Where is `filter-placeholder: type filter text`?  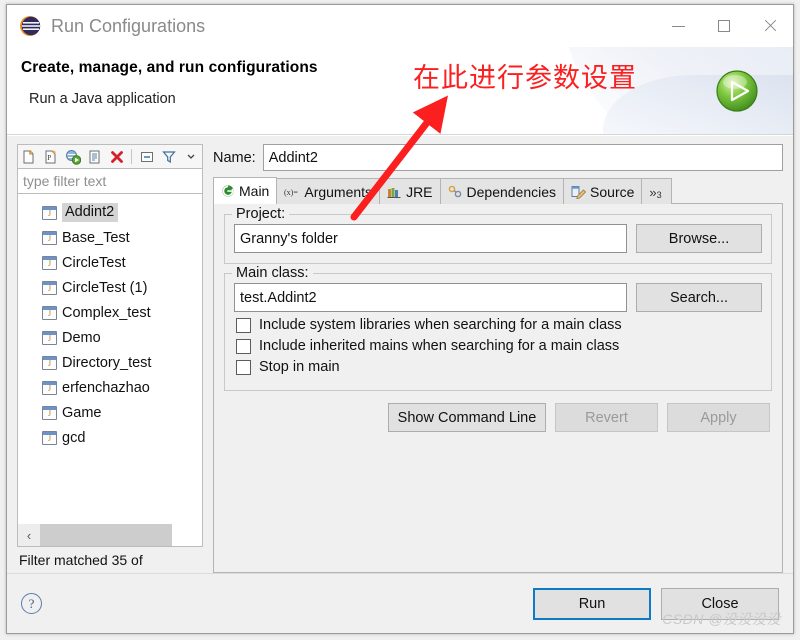
filter-placeholder: type filter text is located at coordinates (65, 181).